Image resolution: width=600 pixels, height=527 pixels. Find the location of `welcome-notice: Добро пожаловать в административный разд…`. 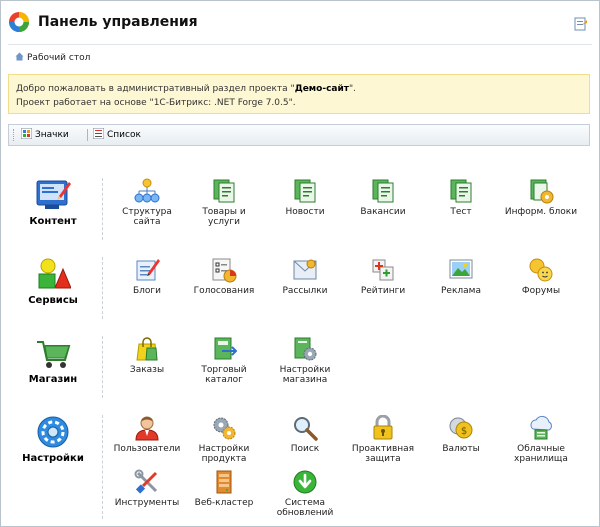

welcome-notice: Добро пожаловать в административный разд… is located at coordinates (299, 94).